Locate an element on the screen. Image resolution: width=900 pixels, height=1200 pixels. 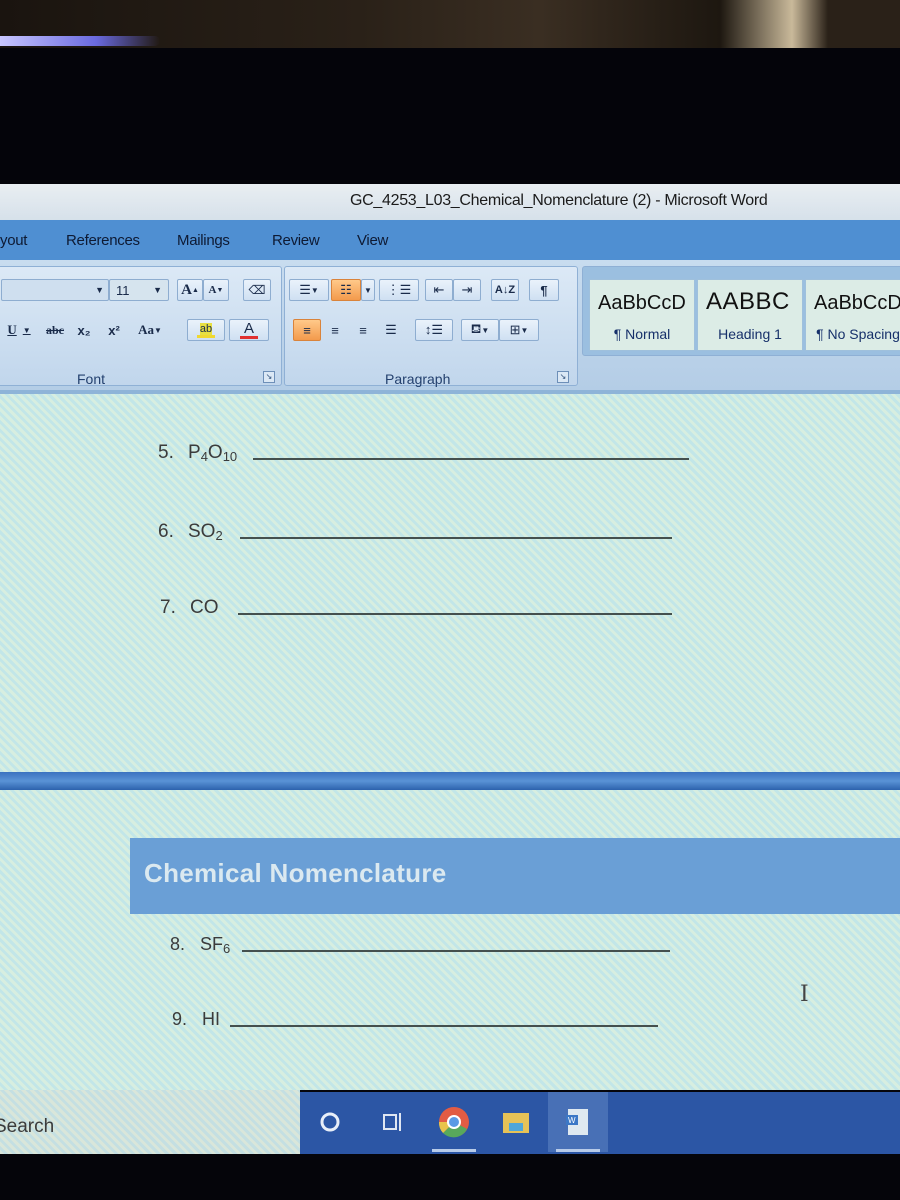
light-glare is located at coordinates (80, 41).